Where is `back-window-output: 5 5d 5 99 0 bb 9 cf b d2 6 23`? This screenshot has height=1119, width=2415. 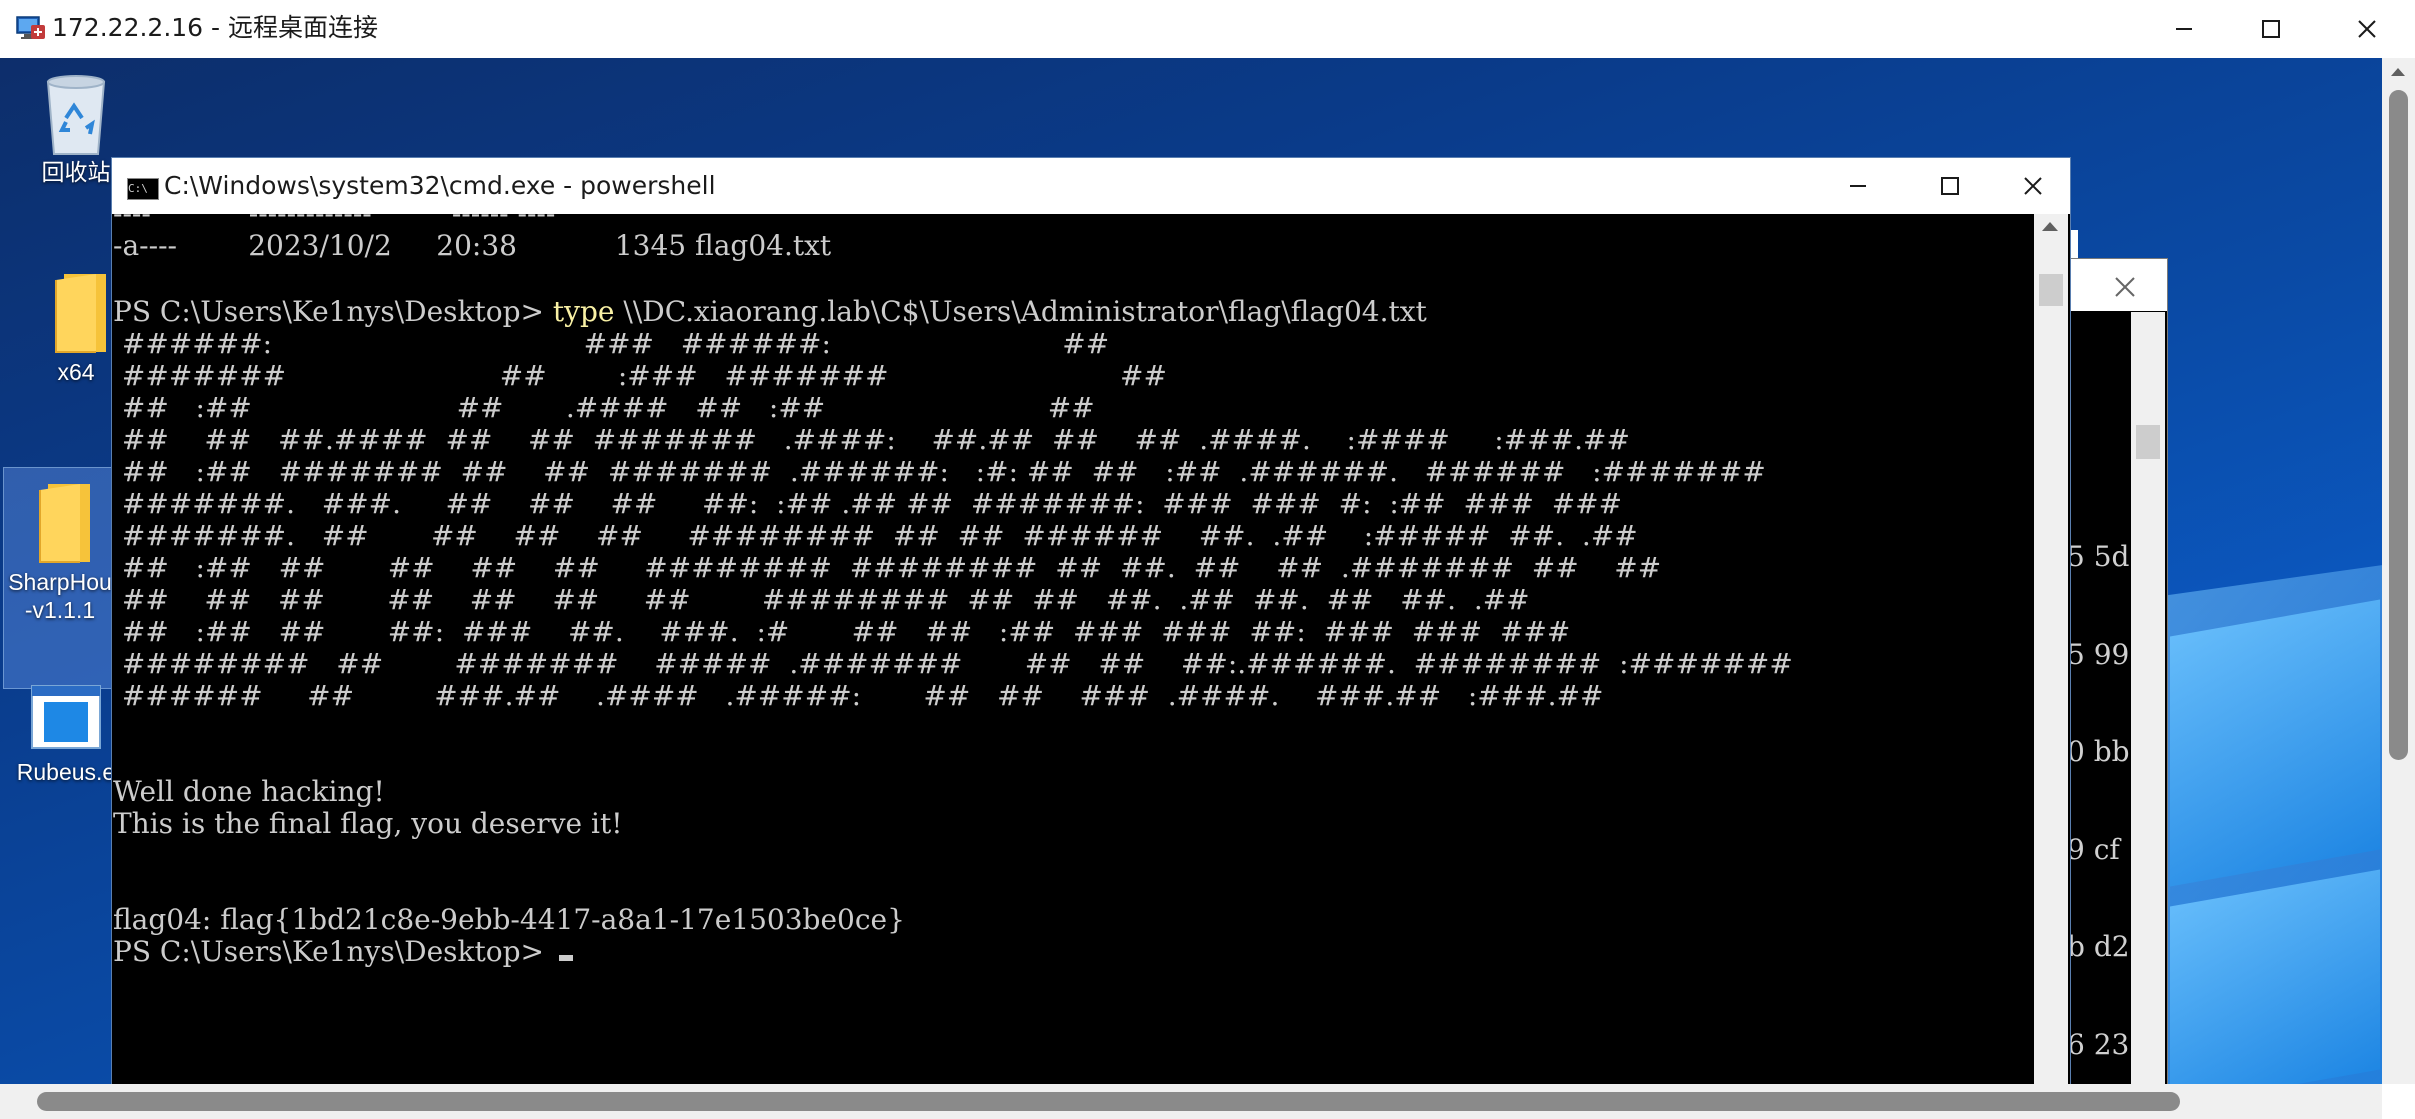 back-window-output: 5 5d 5 99 0 bb 9 cf b d2 6 23 is located at coordinates (2098, 785).